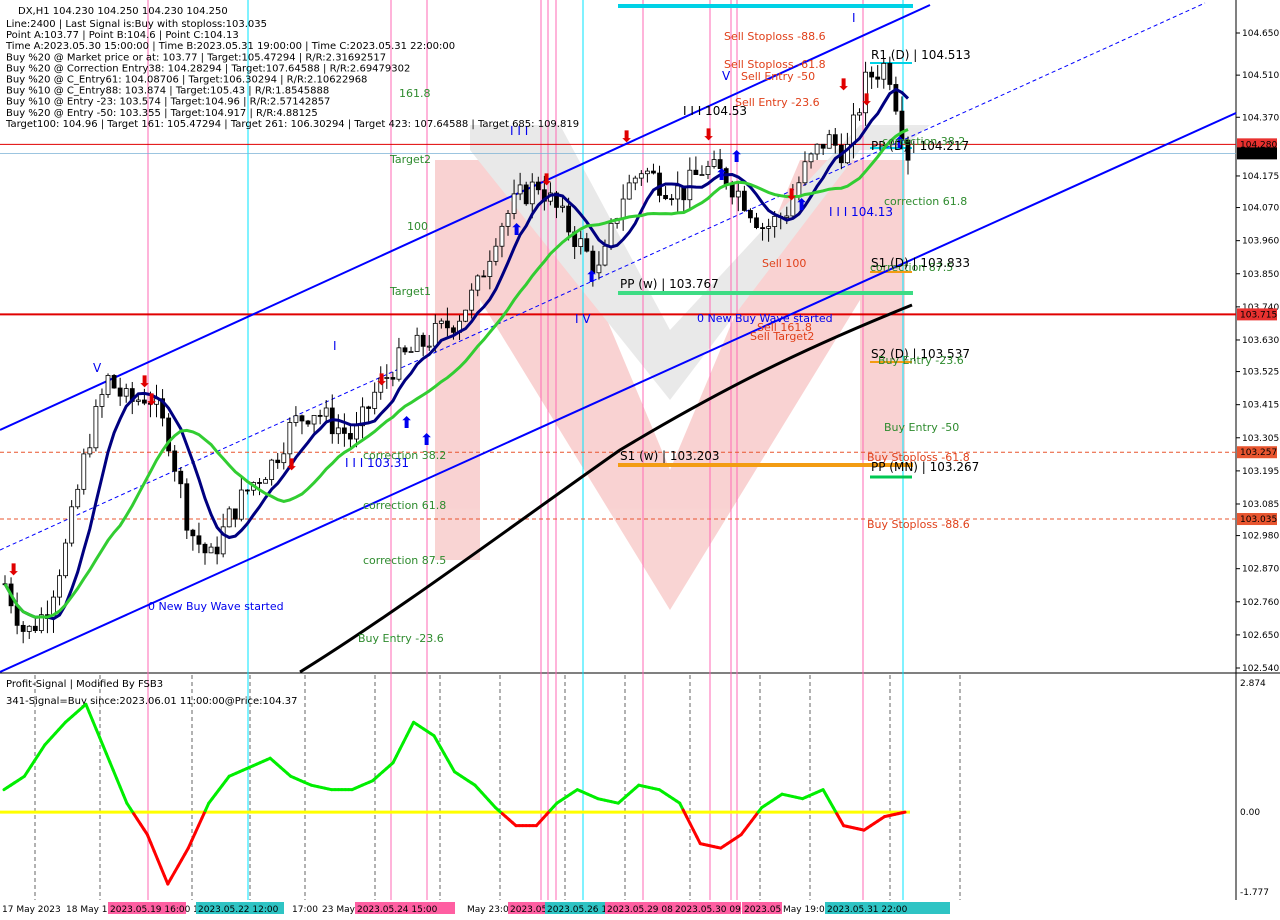  Describe the element at coordinates (782, 336) in the screenshot. I see `sell-target2-label: Sell Target2` at that location.